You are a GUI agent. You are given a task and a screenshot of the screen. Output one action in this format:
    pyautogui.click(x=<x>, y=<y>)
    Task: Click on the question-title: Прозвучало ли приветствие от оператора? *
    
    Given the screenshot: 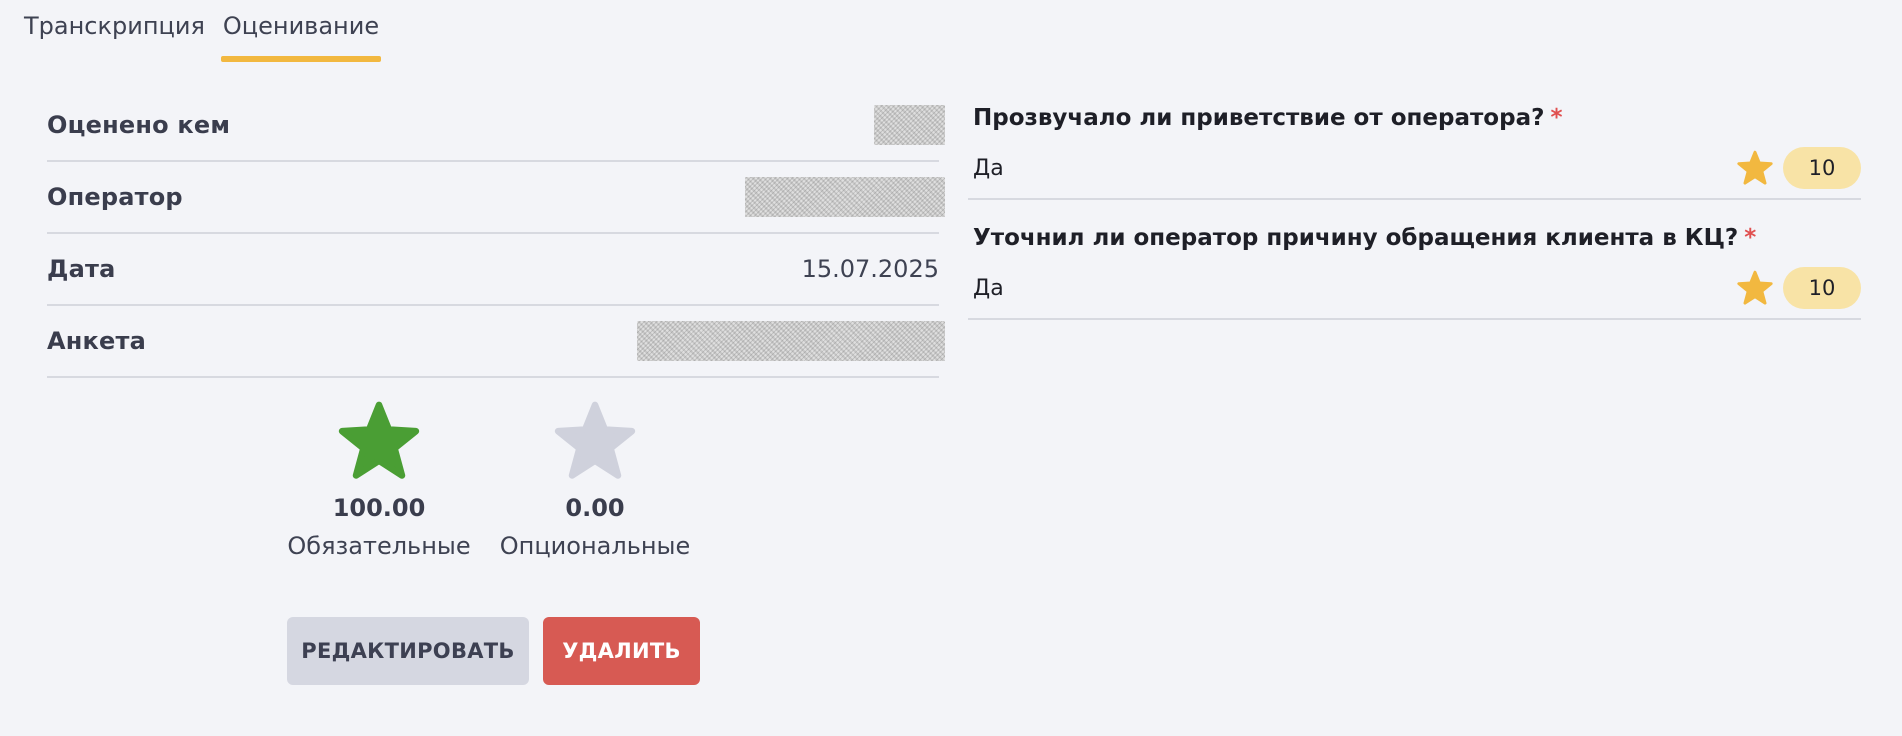 What is the action you would take?
    pyautogui.click(x=1414, y=118)
    